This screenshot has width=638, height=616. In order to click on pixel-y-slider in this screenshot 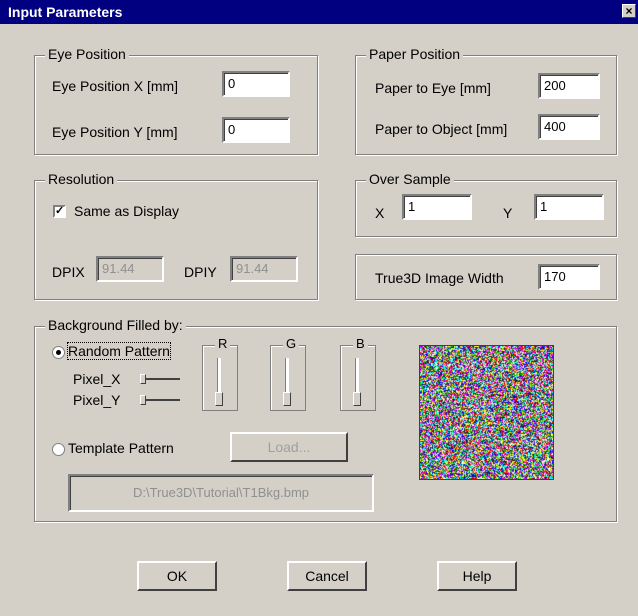, I will do `click(161, 400)`.